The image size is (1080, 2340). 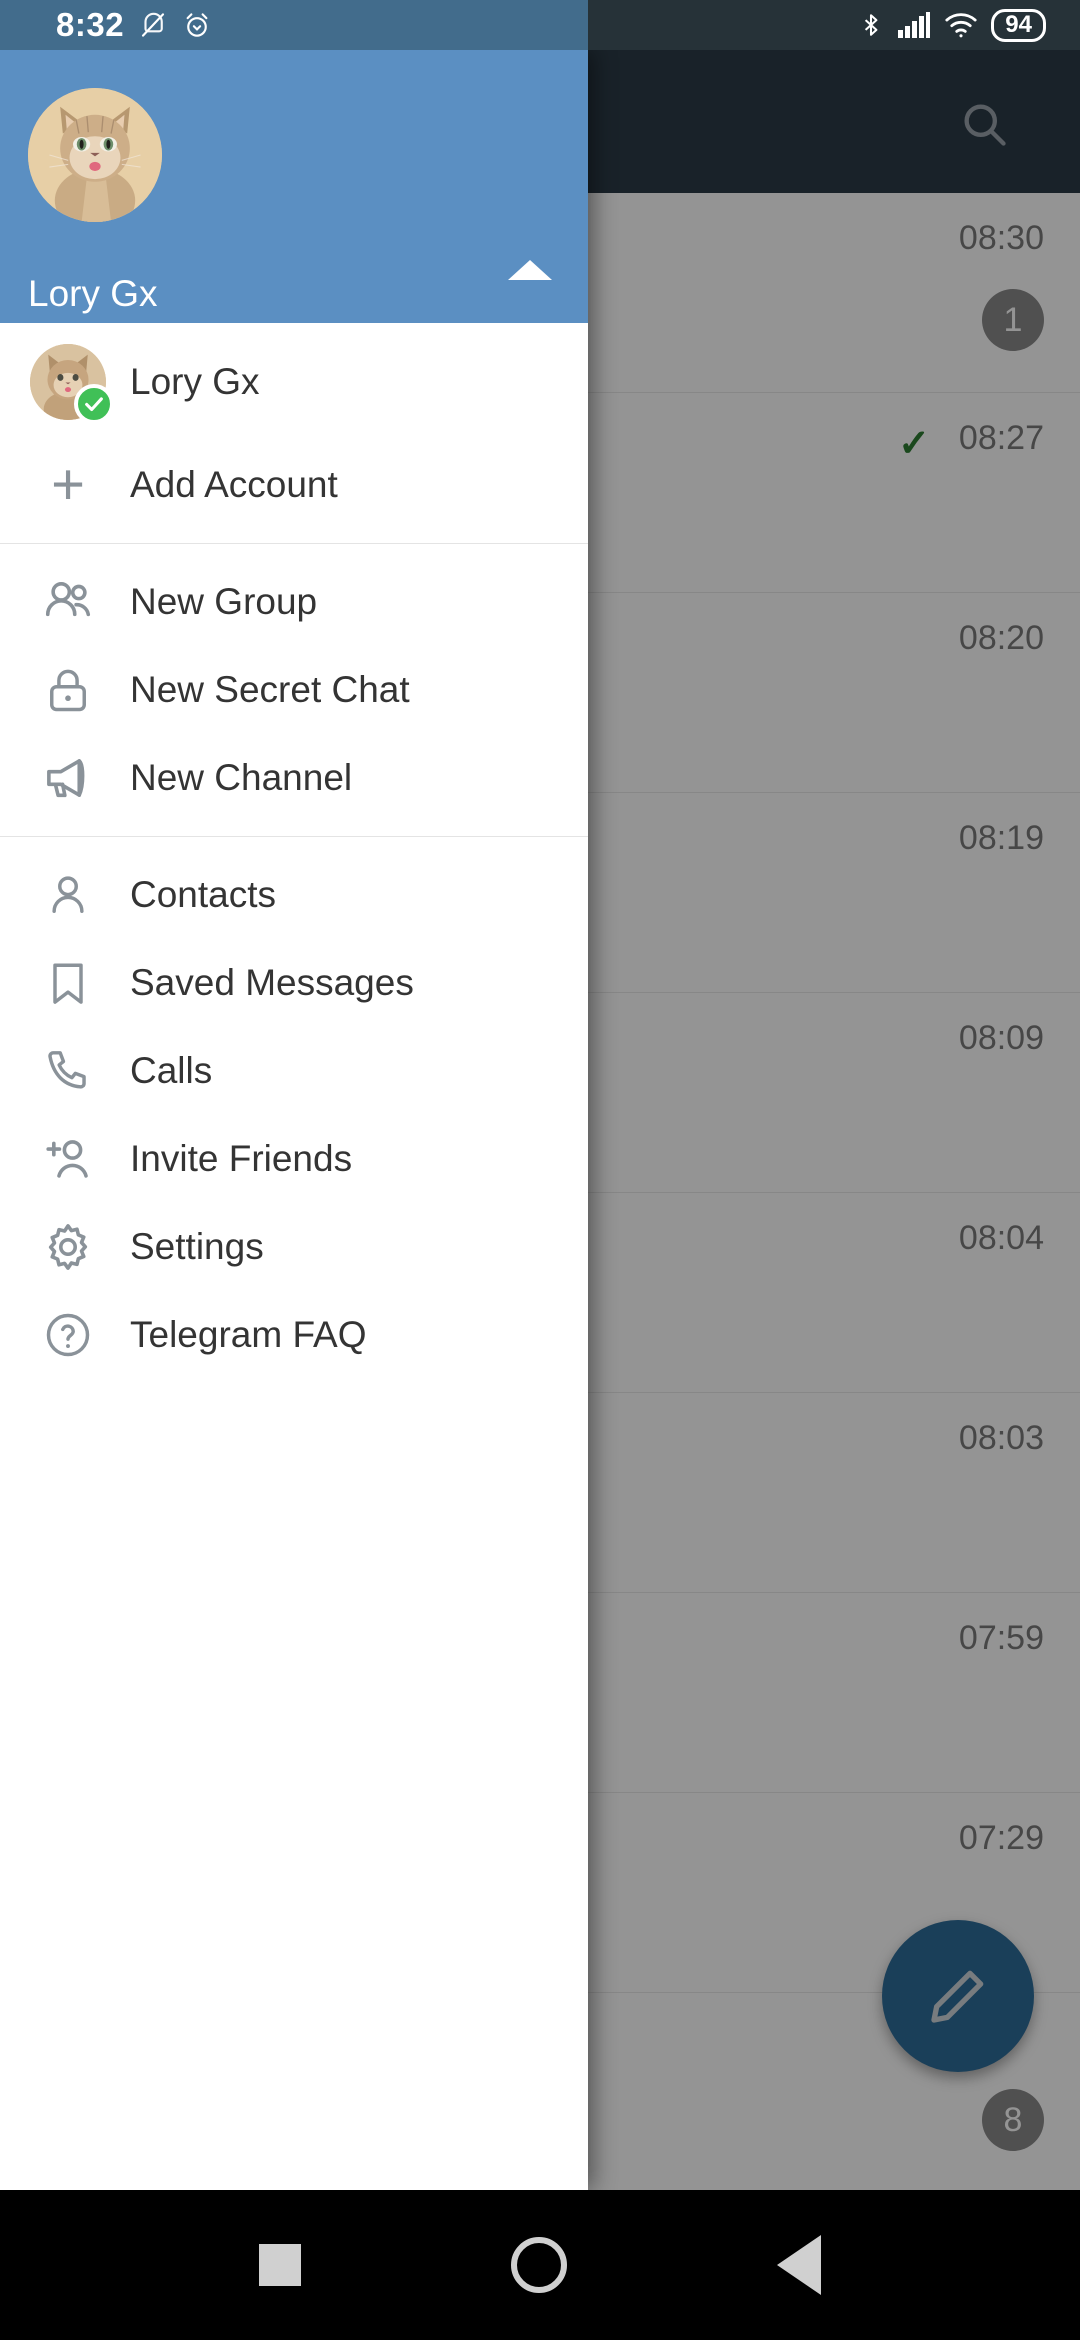 I want to click on chat-timestamp: 07:59, so click(x=1001, y=1638).